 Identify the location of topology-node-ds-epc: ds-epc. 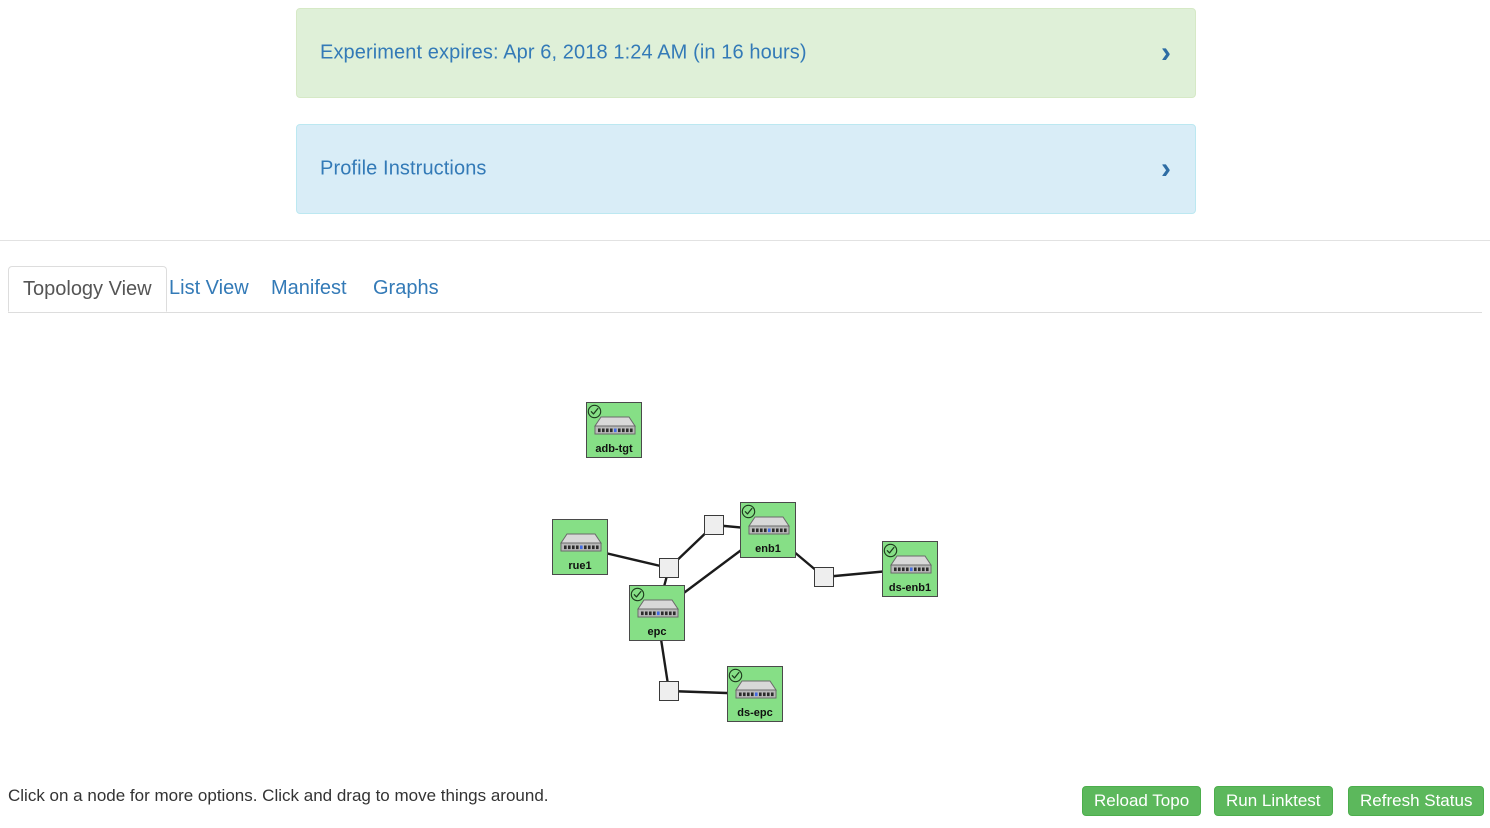
(755, 694).